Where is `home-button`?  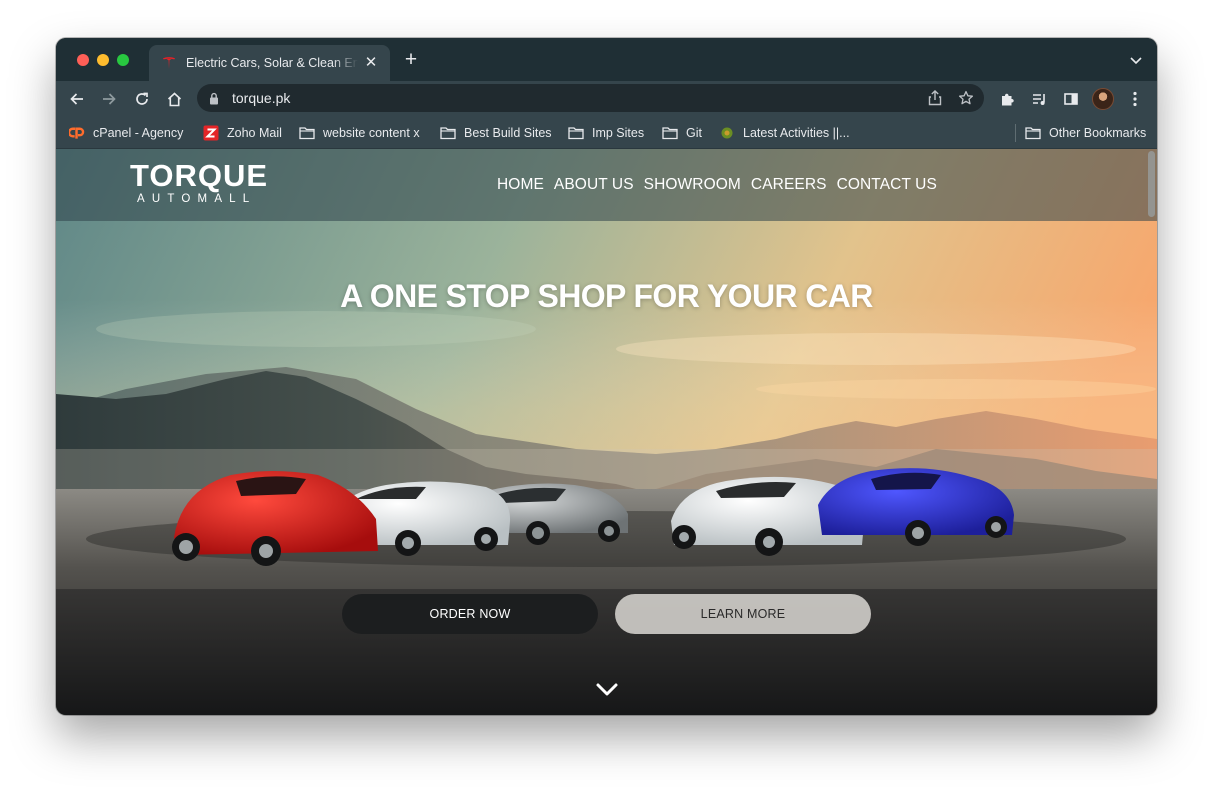
home-button is located at coordinates (174, 99).